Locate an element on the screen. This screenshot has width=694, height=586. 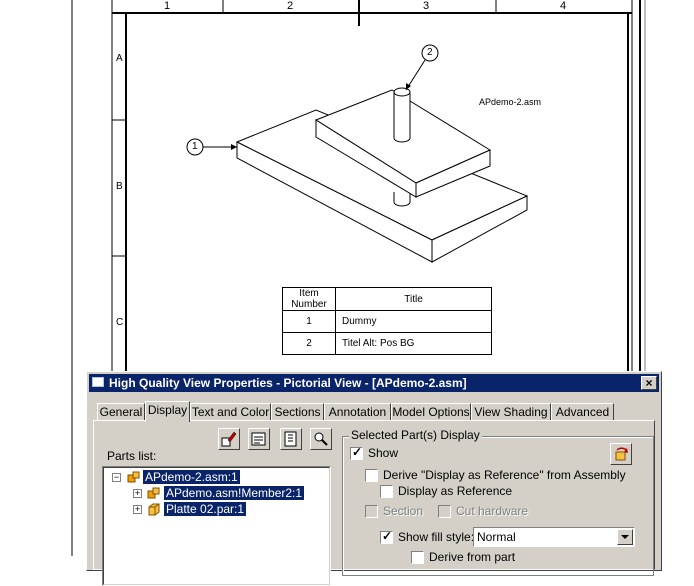
tab-general: General is located at coordinates (121, 411).